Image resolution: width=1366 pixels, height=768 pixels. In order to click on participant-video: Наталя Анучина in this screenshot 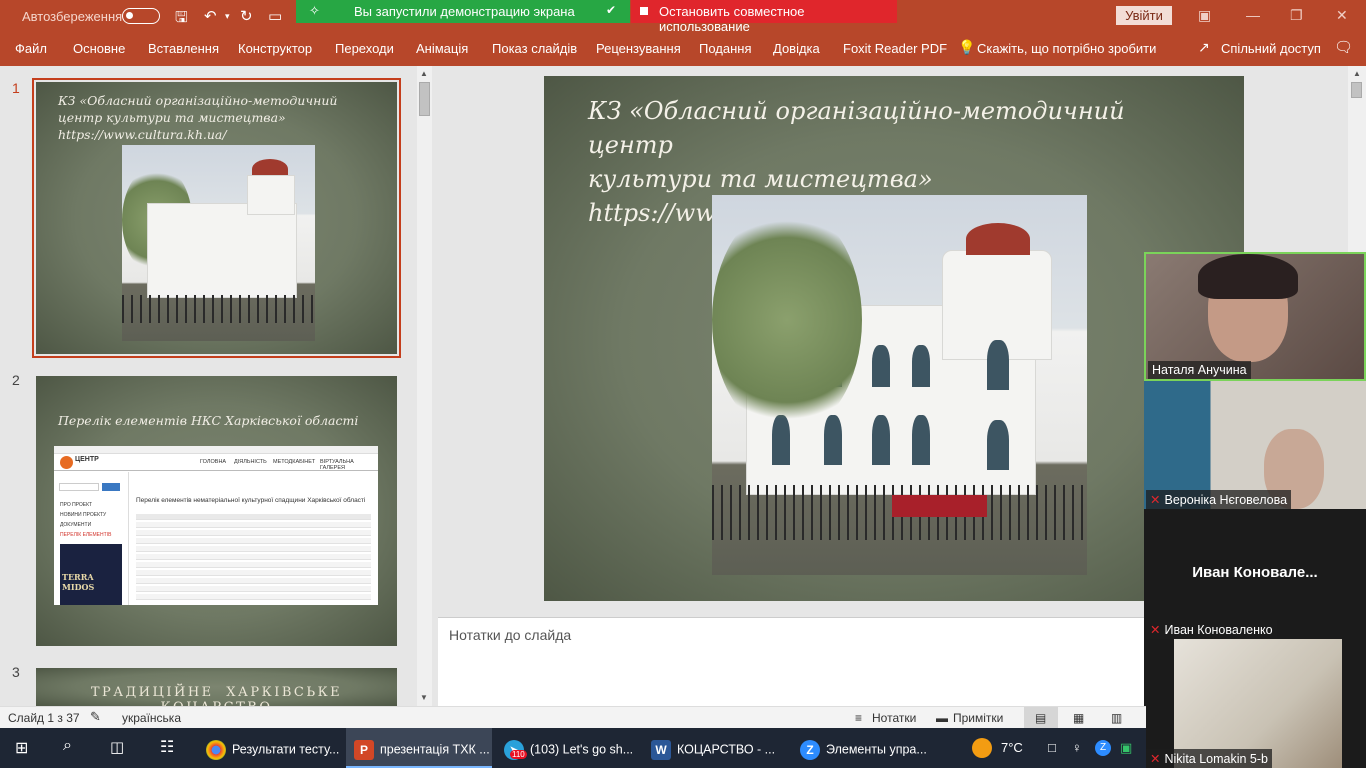, I will do `click(1255, 316)`.